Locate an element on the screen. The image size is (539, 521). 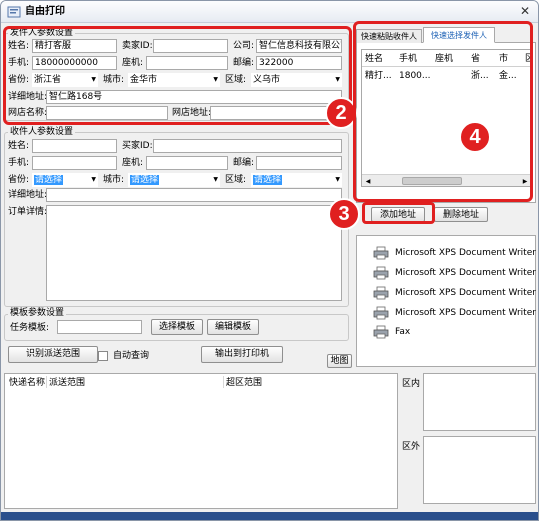
outside-area-box is located at coordinates (479, 470).